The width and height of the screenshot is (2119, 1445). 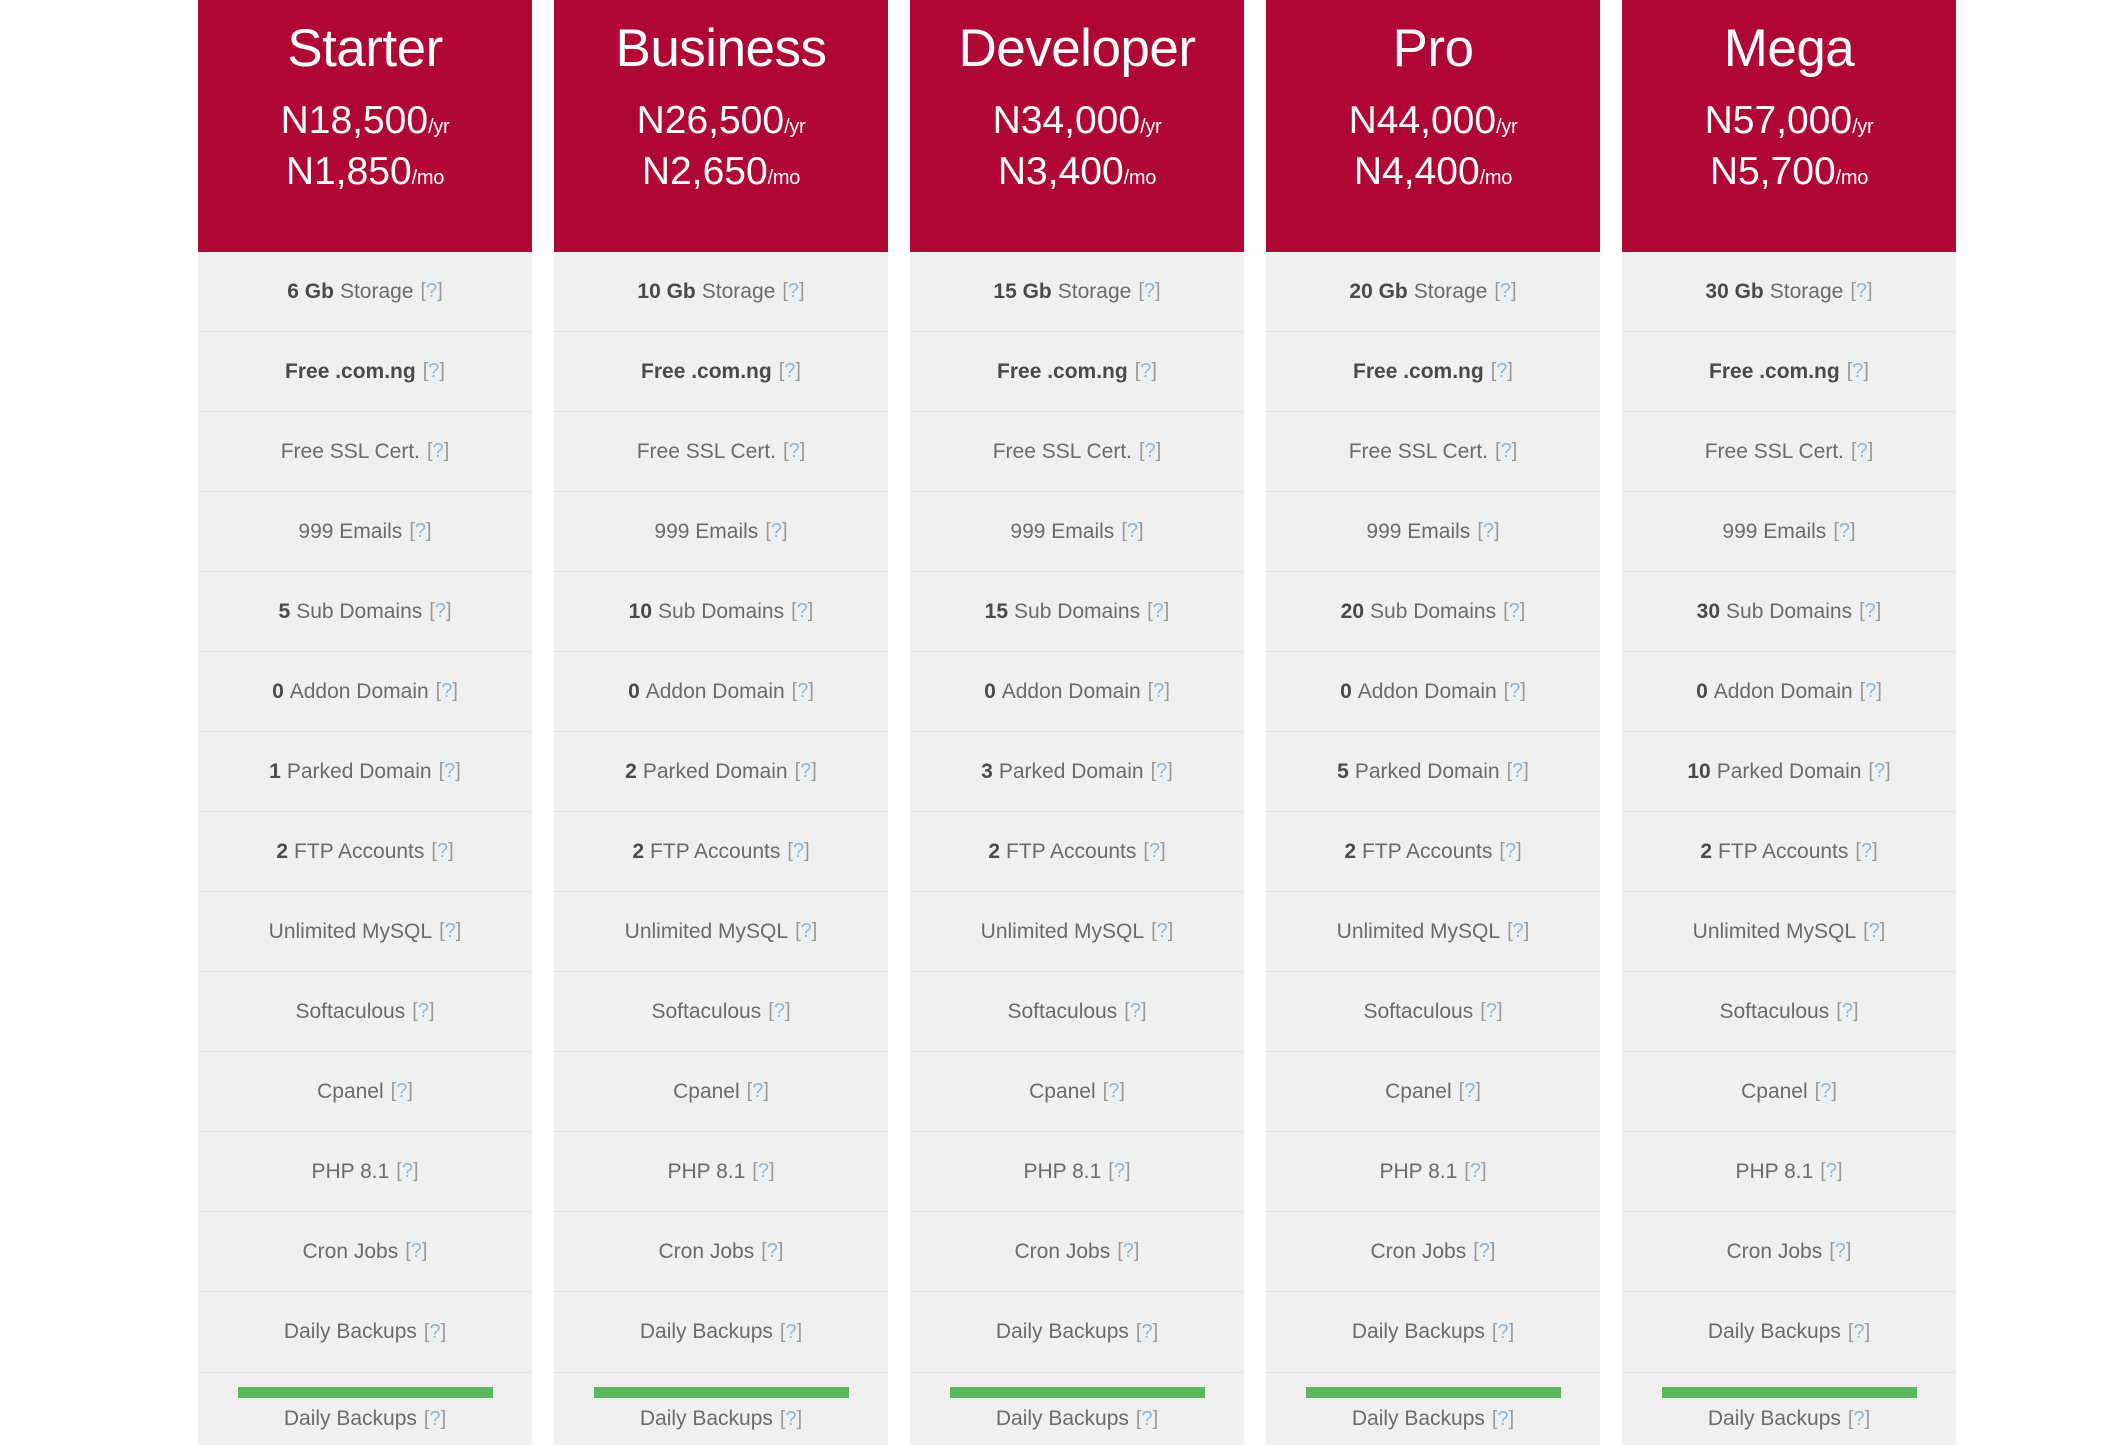 I want to click on feature-label: Daily Backups, so click(x=350, y=1331).